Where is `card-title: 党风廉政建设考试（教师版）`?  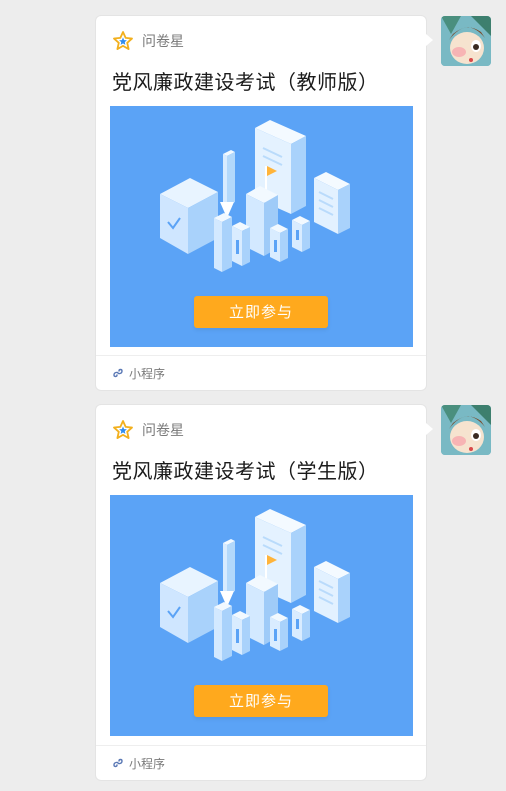 card-title: 党风廉政建设考试（教师版） is located at coordinates (245, 82).